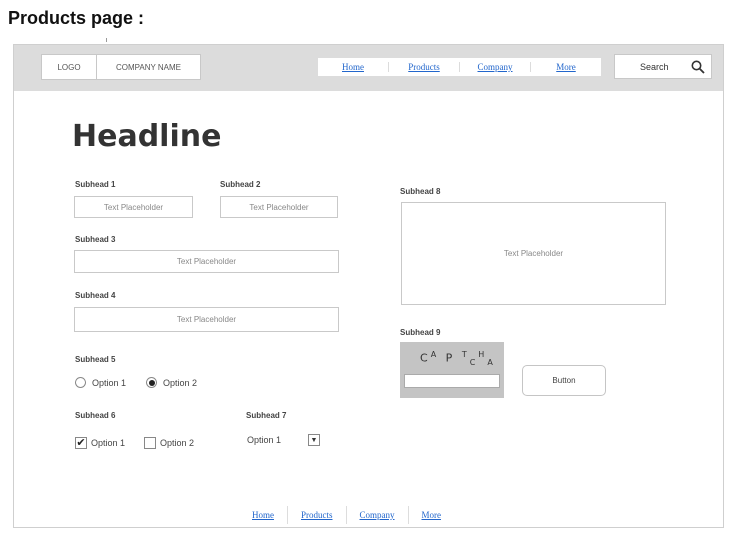 This screenshot has height=533, width=738. I want to click on footer-link-home: Home, so click(263, 515).